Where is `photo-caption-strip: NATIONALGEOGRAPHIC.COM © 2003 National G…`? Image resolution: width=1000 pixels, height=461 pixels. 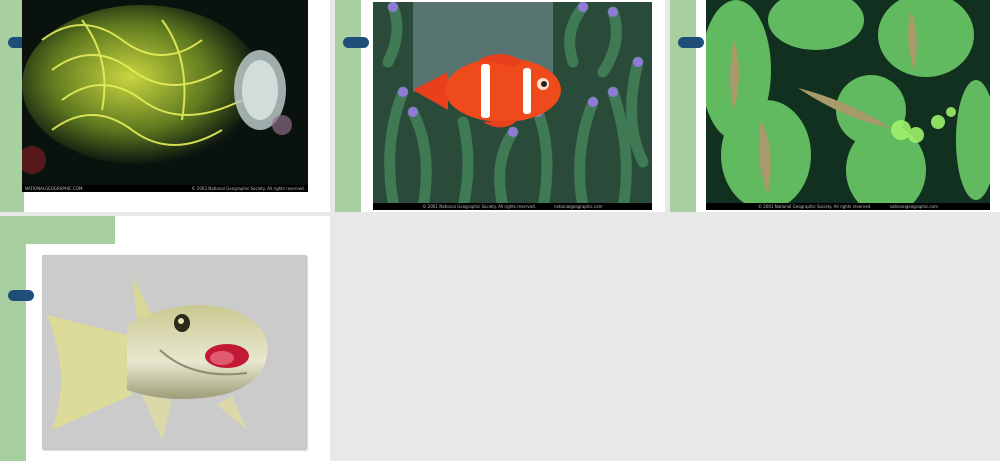
photo-caption-strip: NATIONALGEOGRAPHIC.COM © 2003 National G… is located at coordinates (165, 188).